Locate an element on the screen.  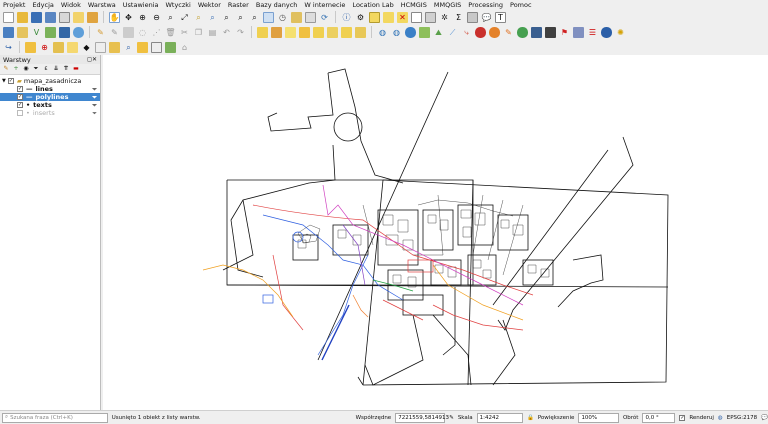
plugin-orange-icon is located at coordinates (494, 32).